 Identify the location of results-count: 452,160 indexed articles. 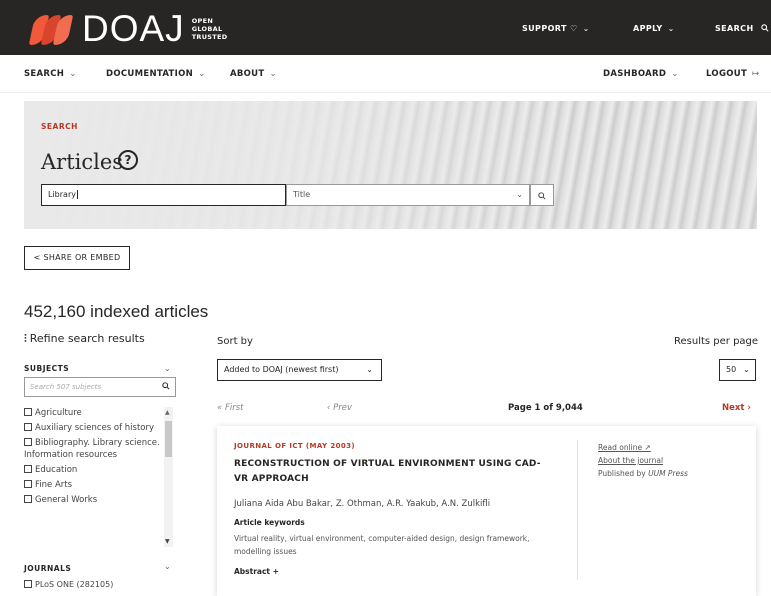
(116, 311).